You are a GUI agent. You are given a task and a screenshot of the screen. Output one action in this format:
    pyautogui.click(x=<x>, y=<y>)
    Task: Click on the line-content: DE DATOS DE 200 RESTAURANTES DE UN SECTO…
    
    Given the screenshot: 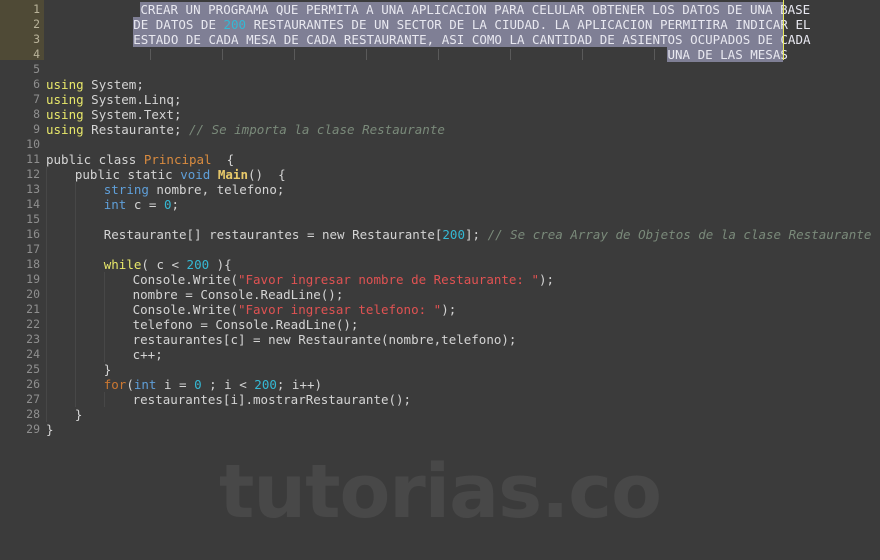 What is the action you would take?
    pyautogui.click(x=471, y=24)
    